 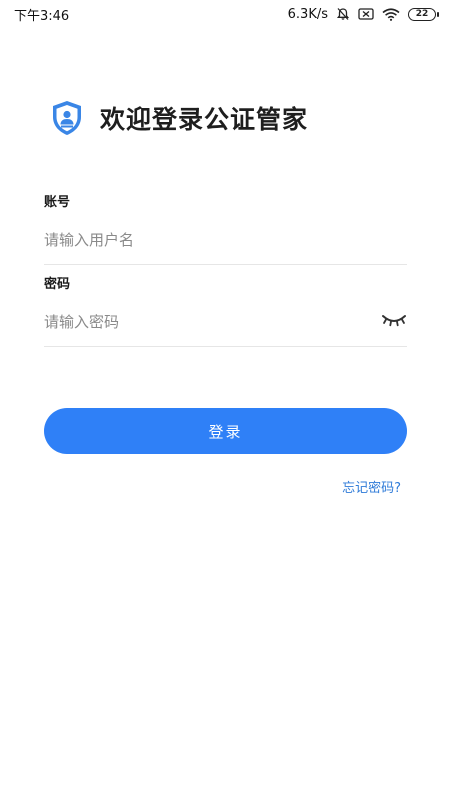 What do you see at coordinates (225, 264) in the screenshot?
I see `account-divider` at bounding box center [225, 264].